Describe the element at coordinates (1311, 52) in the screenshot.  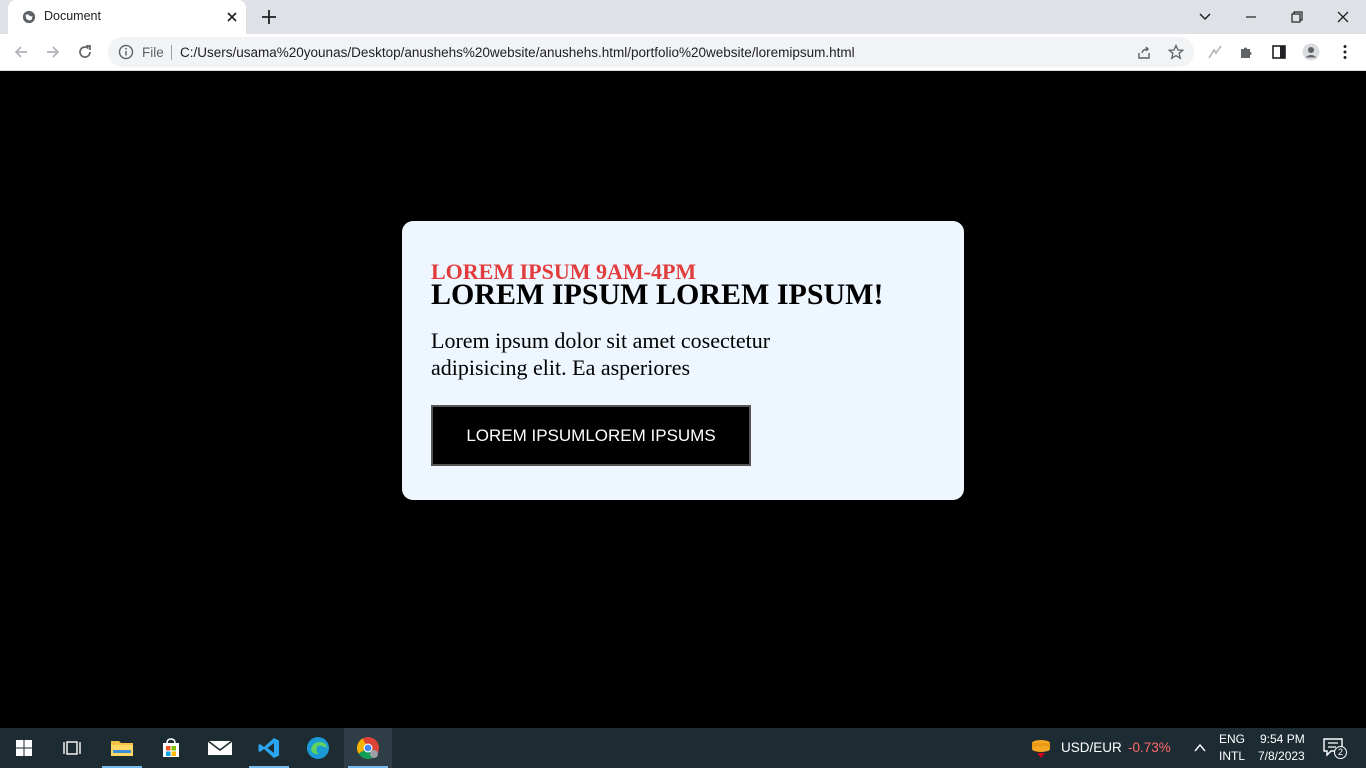
I see `profile-avatar-icon` at that location.